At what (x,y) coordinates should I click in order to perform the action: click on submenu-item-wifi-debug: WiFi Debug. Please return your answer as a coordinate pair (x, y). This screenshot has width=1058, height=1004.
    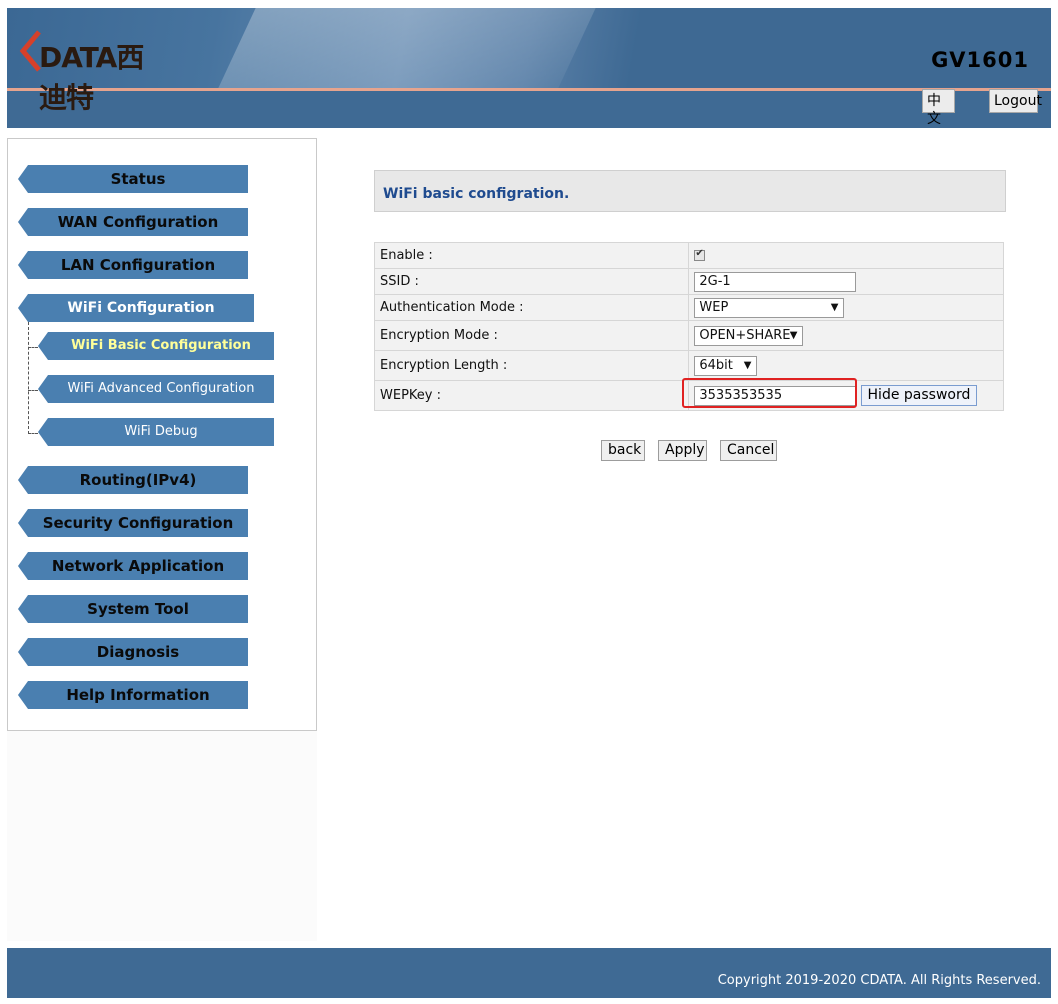
    Looking at the image, I should click on (156, 432).